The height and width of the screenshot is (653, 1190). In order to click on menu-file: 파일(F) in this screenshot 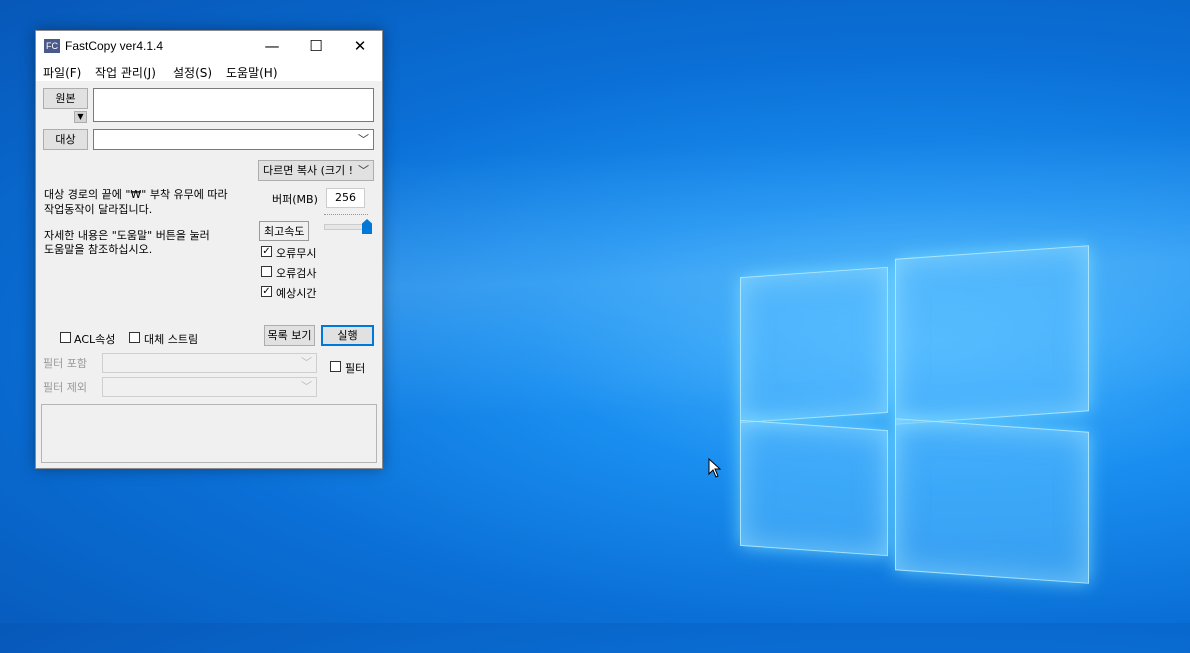, I will do `click(62, 72)`.